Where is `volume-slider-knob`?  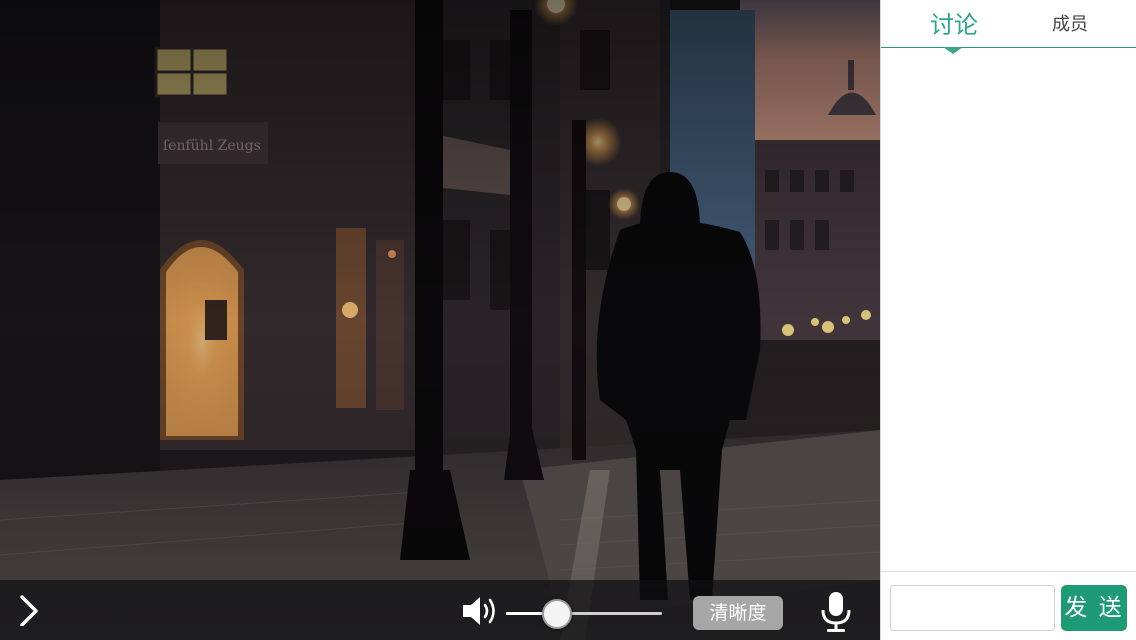 volume-slider-knob is located at coordinates (557, 614).